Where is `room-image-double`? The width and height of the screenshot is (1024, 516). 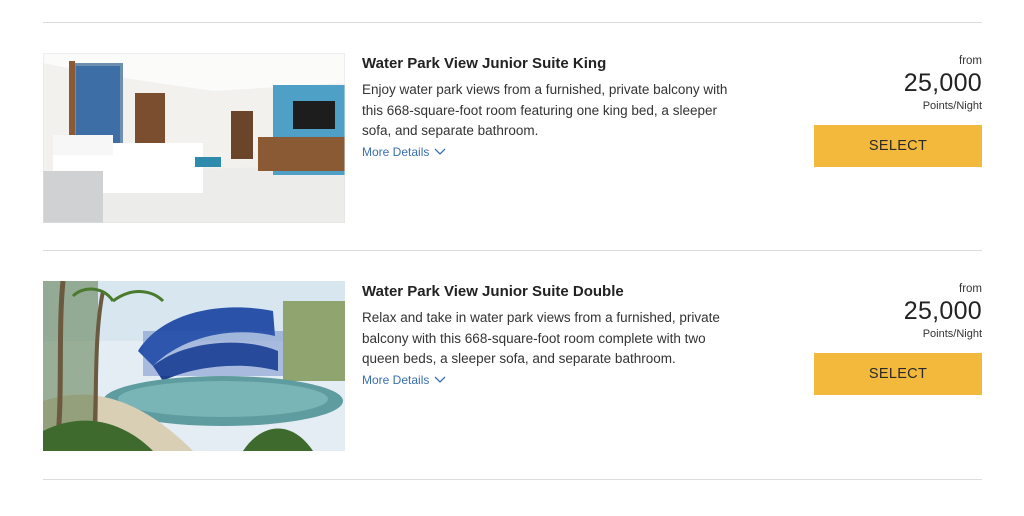 room-image-double is located at coordinates (194, 366).